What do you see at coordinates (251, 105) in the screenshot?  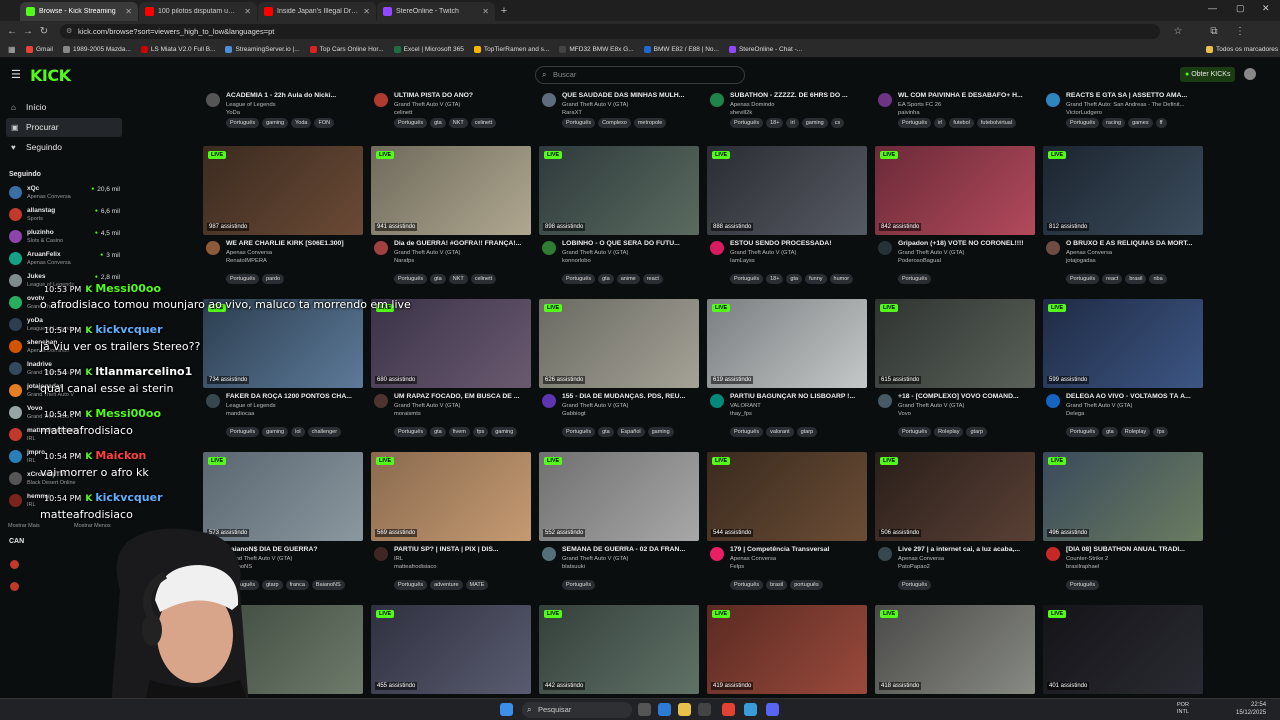 I see `stream-category: League of Legends` at bounding box center [251, 105].